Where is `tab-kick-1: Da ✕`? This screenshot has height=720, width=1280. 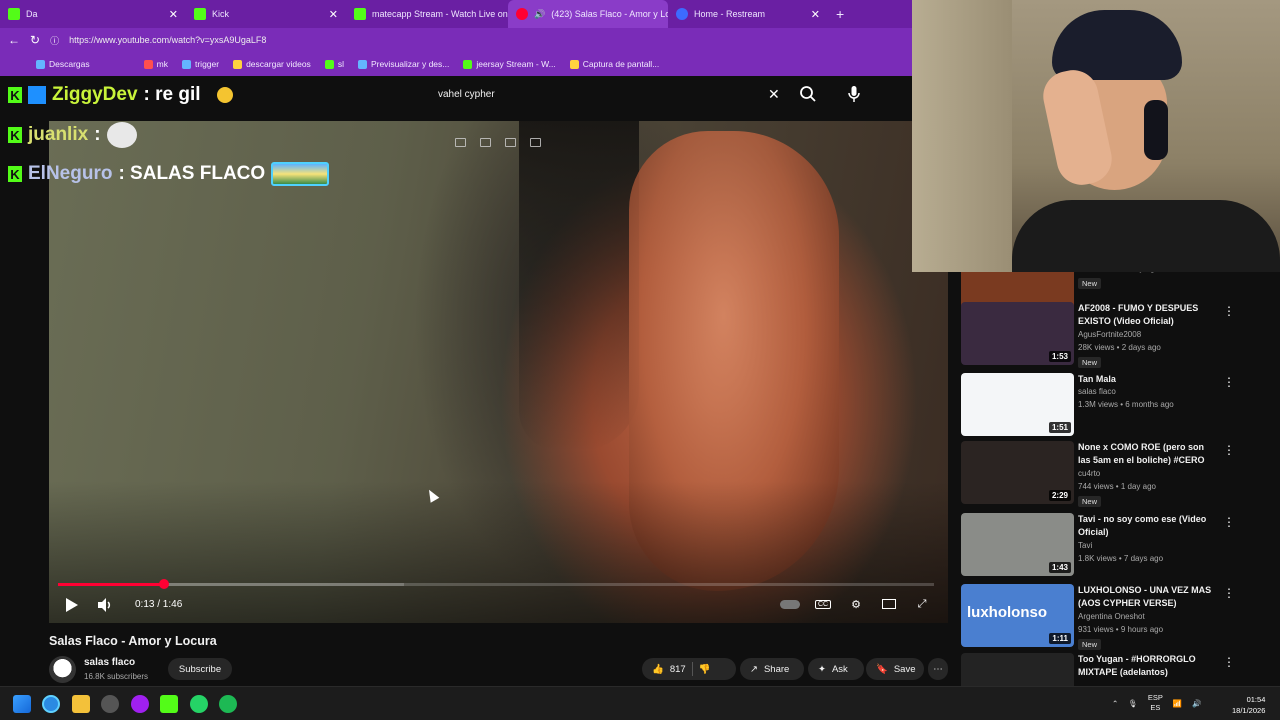
tab-kick-1: Da ✕ is located at coordinates (93, 14).